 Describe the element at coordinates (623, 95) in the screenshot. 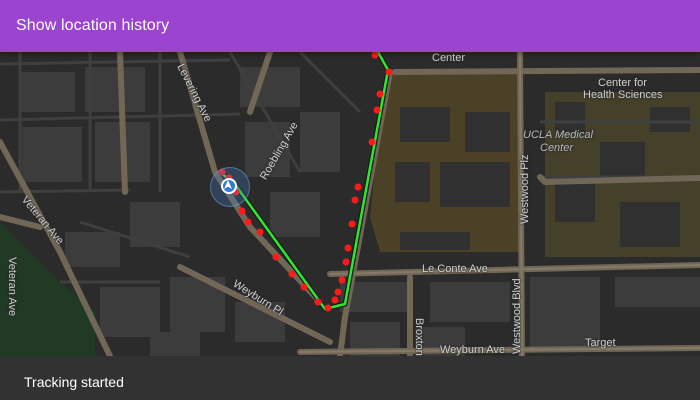

I see `map-label-health-sciences-2: Health Sciences` at that location.